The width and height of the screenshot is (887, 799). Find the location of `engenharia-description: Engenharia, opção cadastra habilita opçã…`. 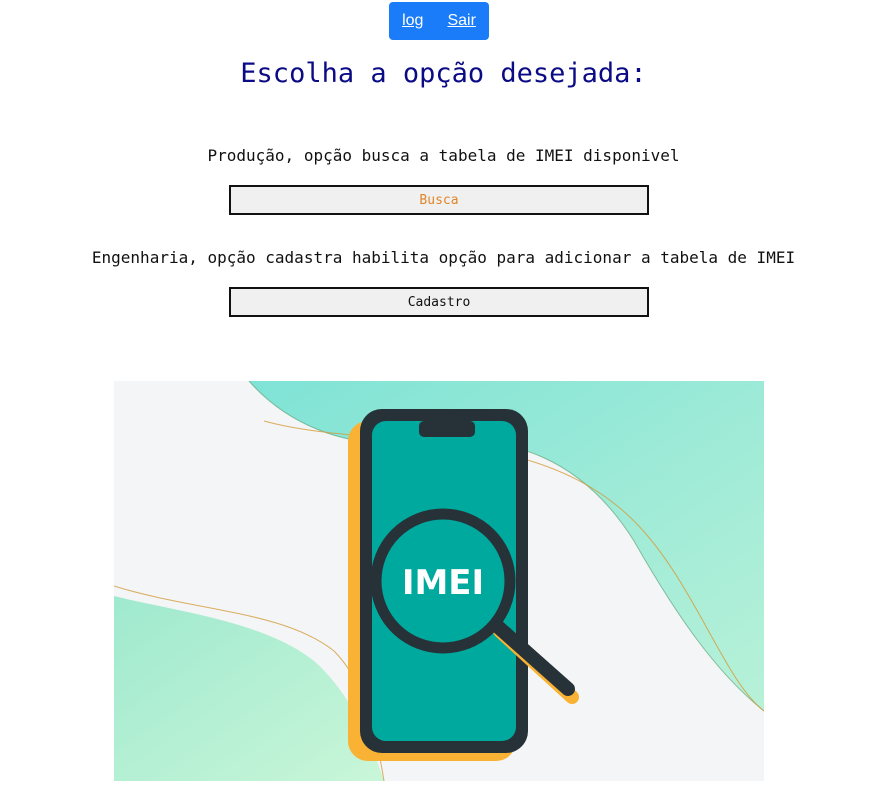

engenharia-description: Engenharia, opção cadastra habilita opçã… is located at coordinates (443, 257).